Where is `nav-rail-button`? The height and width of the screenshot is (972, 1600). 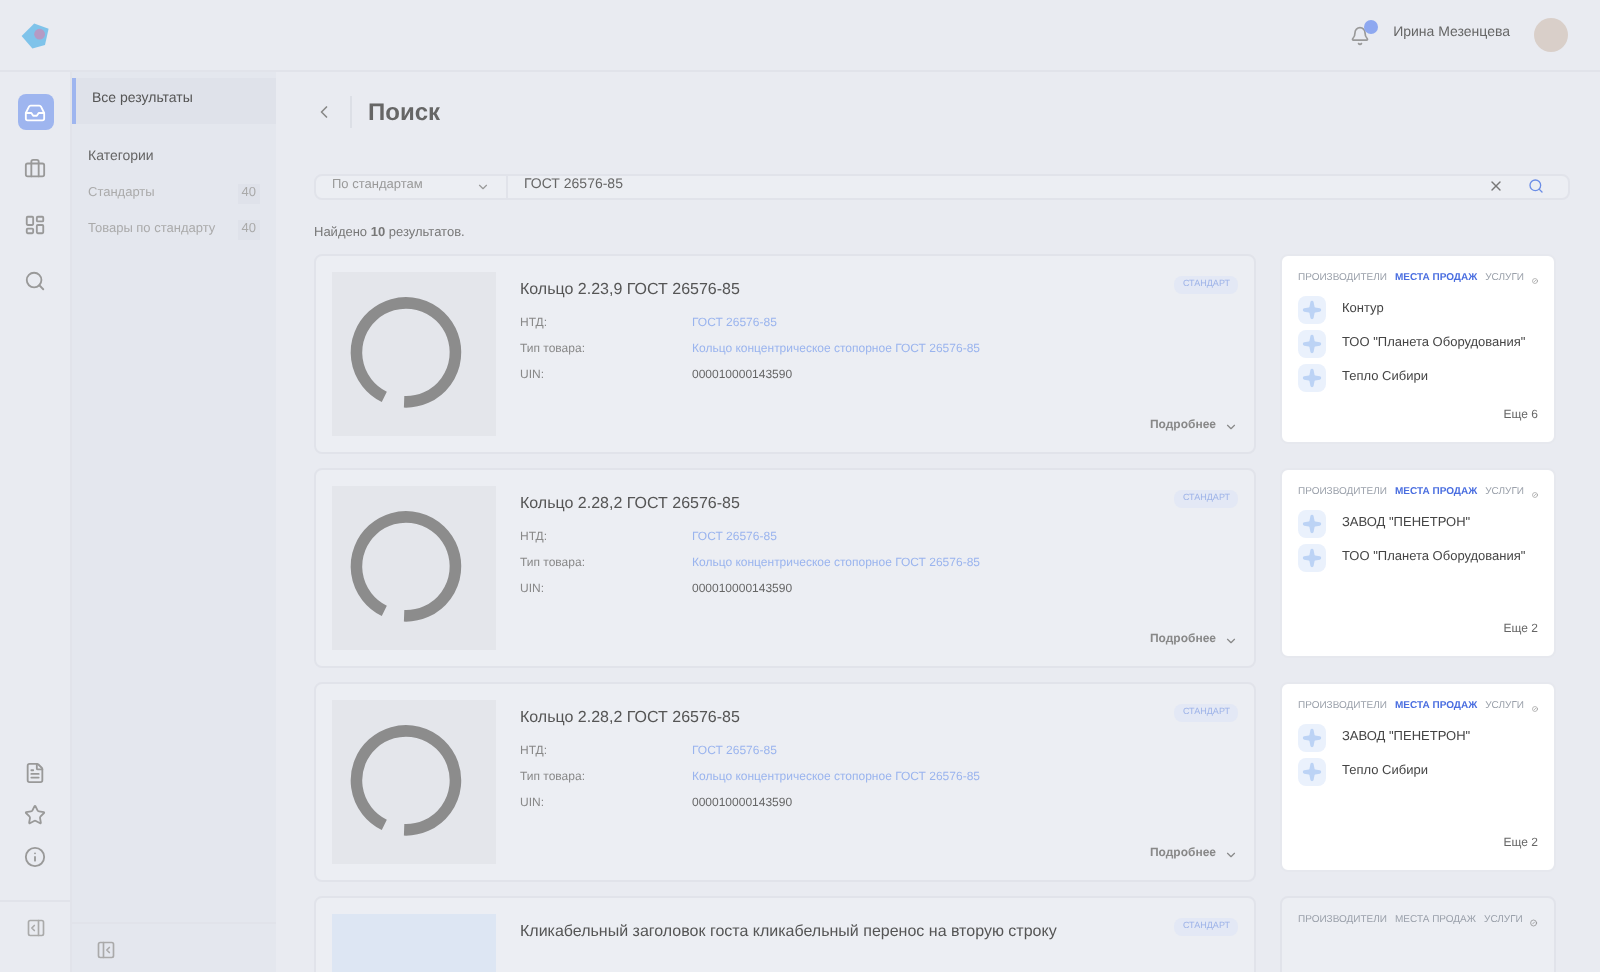
nav-rail-button is located at coordinates (35, 112).